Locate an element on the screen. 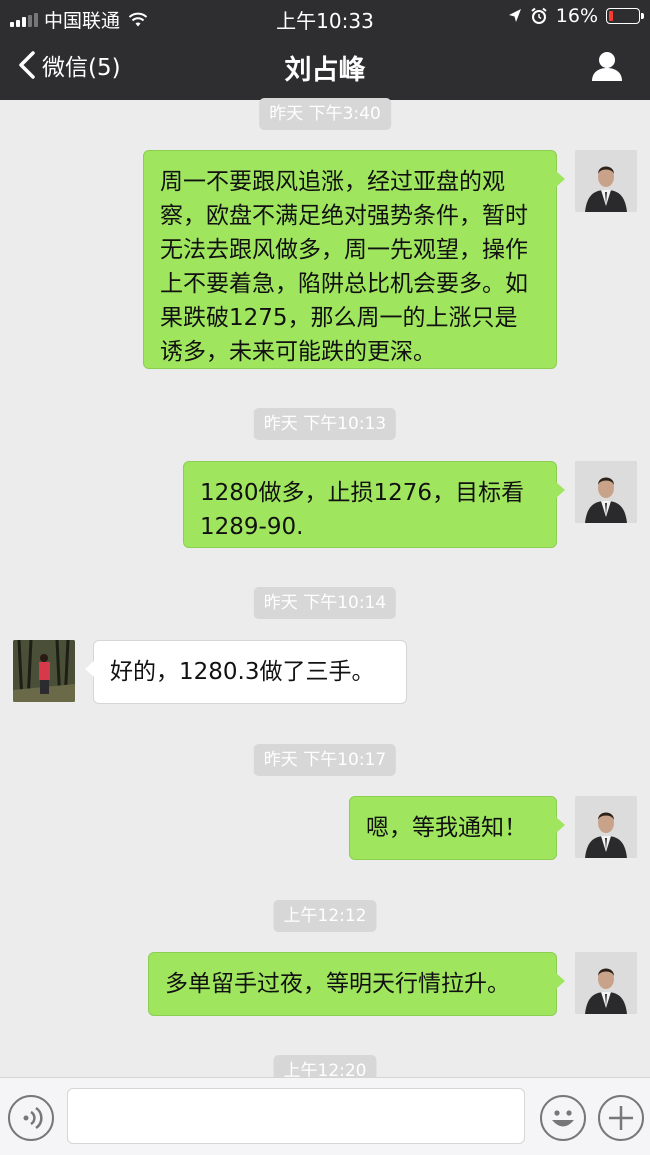 This screenshot has height=1155, width=650. sent-message: 嗯，等我通知！ is located at coordinates (457, 828).